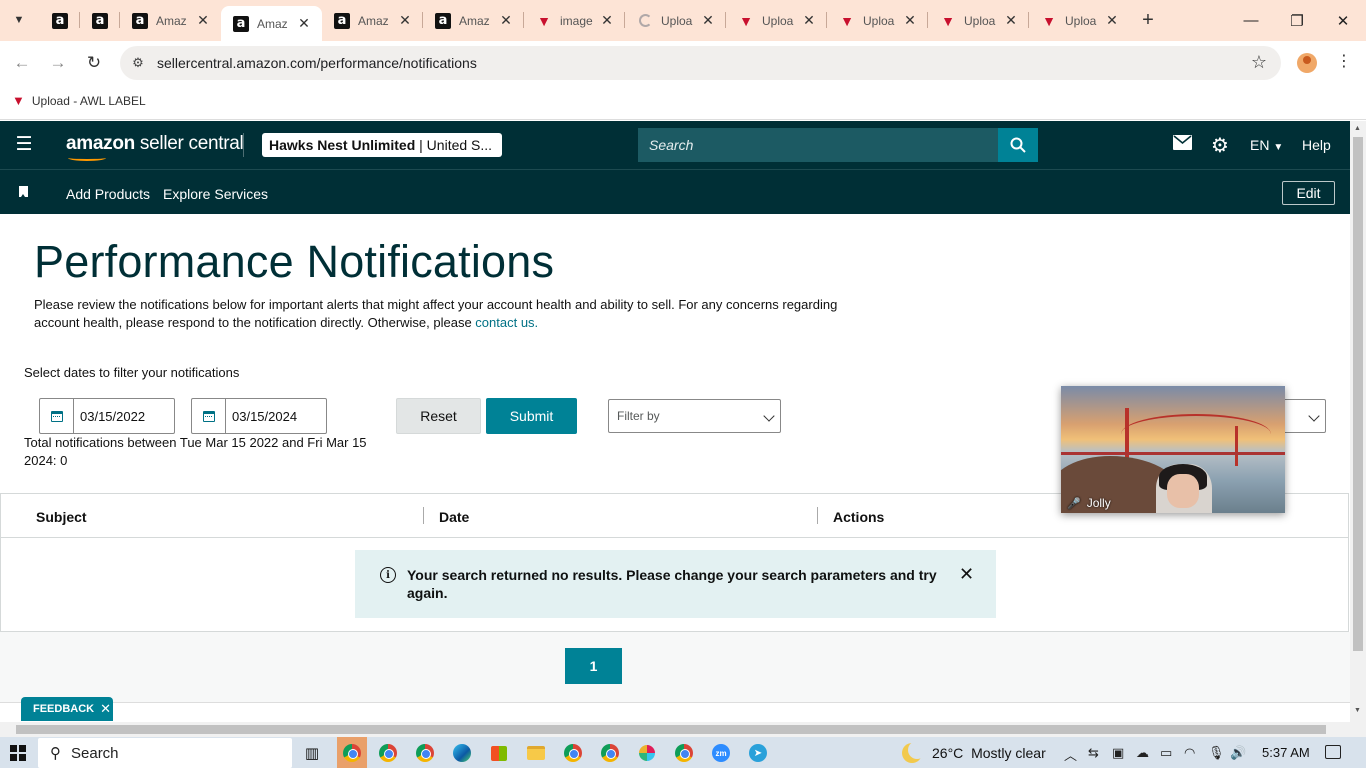  I want to click on weather-widget: 26°C Mostly clear, so click(974, 752).